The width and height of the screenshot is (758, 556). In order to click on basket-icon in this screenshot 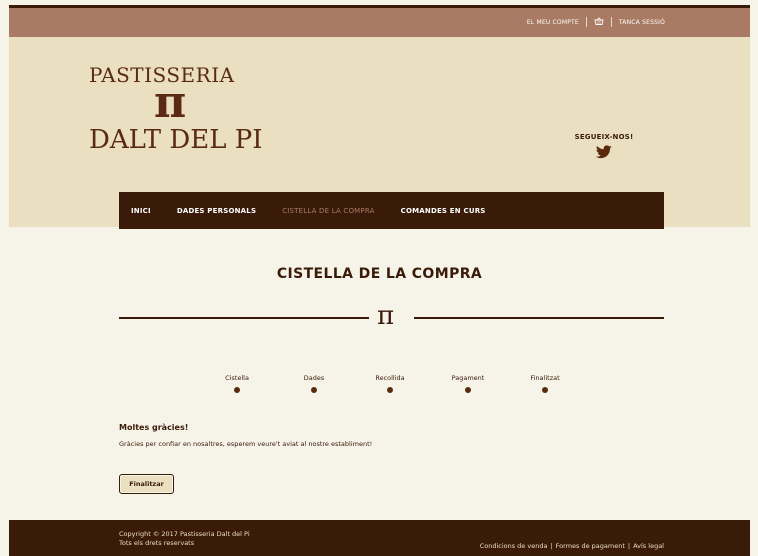, I will do `click(599, 22)`.